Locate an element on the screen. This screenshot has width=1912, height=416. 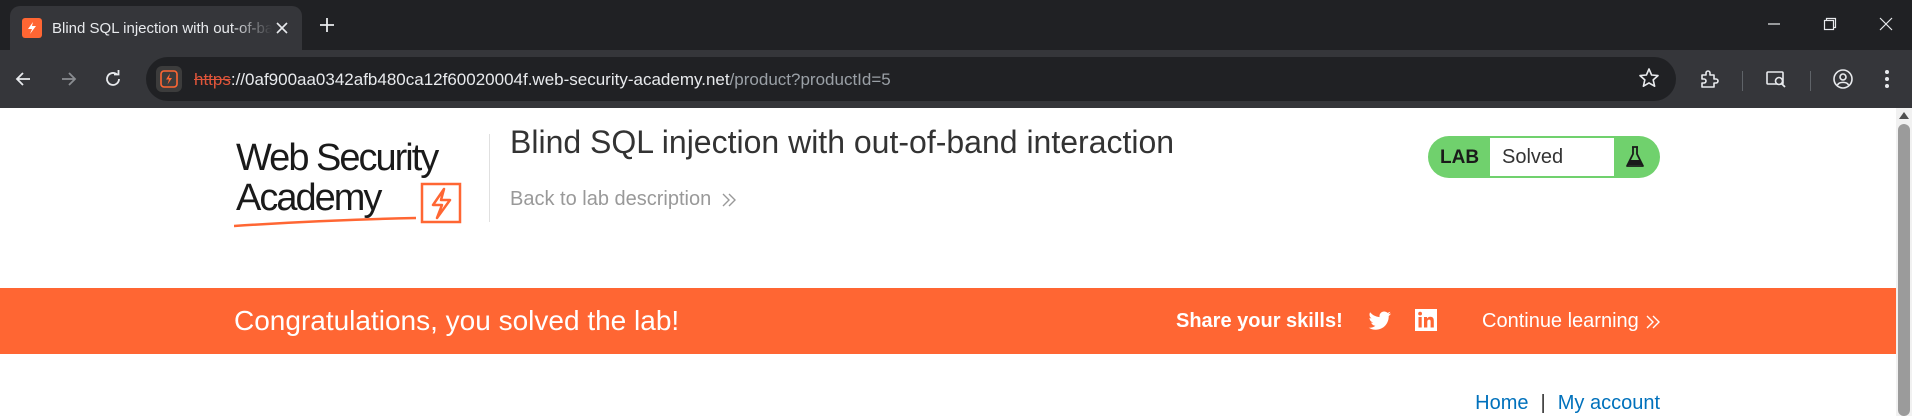
tab-favicon-icon is located at coordinates (32, 28).